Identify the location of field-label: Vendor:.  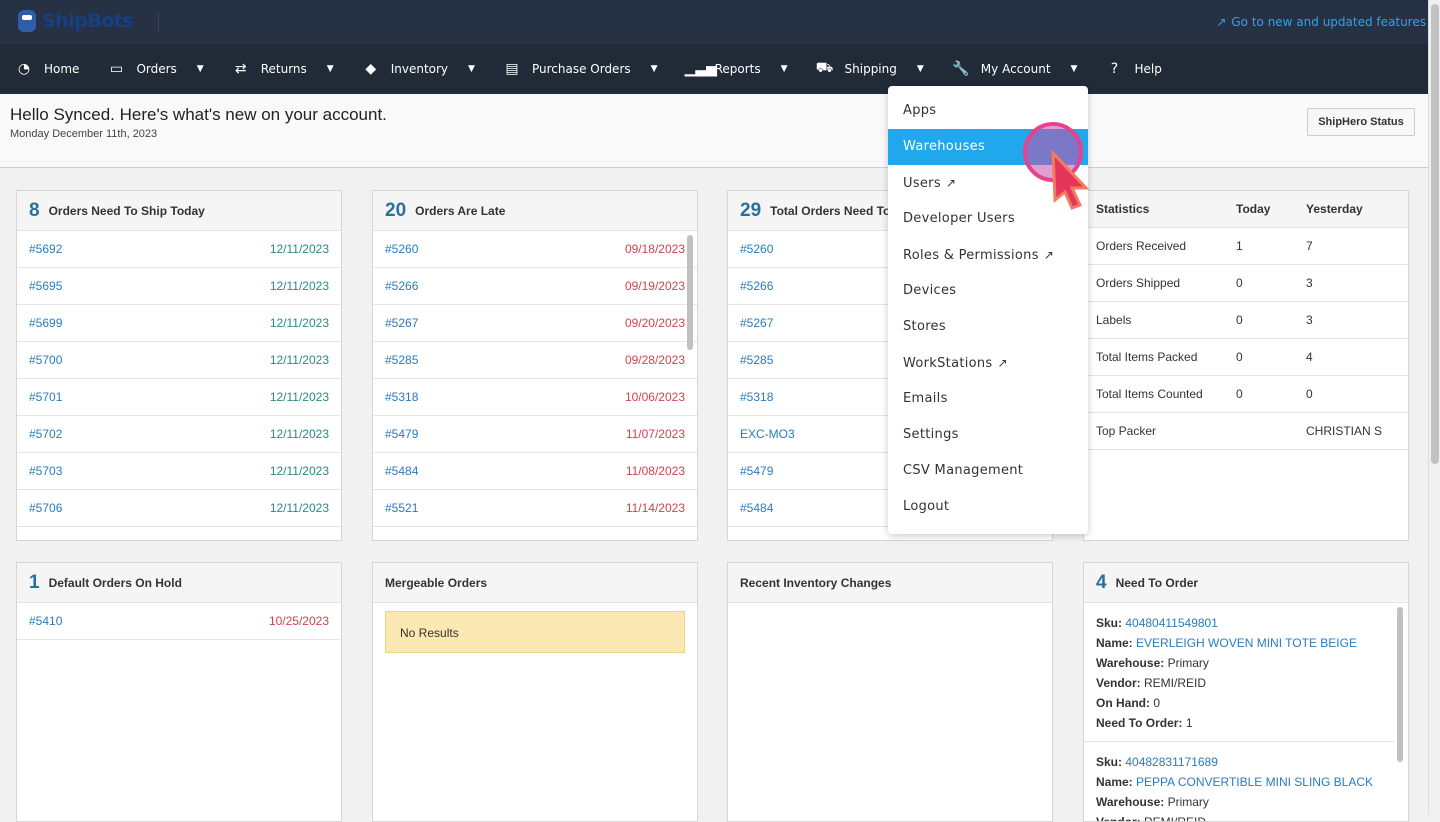
(1118, 818).